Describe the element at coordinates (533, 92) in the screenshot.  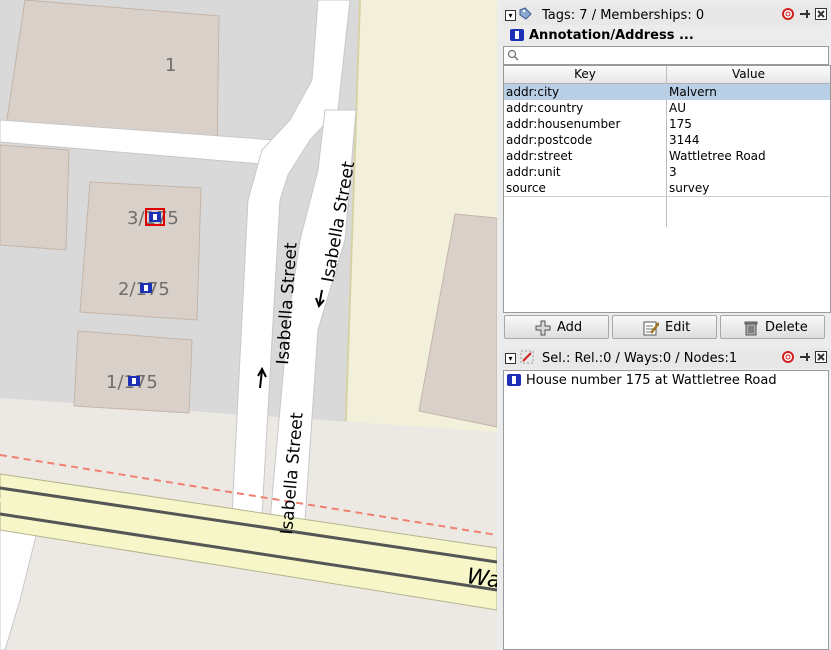
I see `tag-key: addr:city` at that location.